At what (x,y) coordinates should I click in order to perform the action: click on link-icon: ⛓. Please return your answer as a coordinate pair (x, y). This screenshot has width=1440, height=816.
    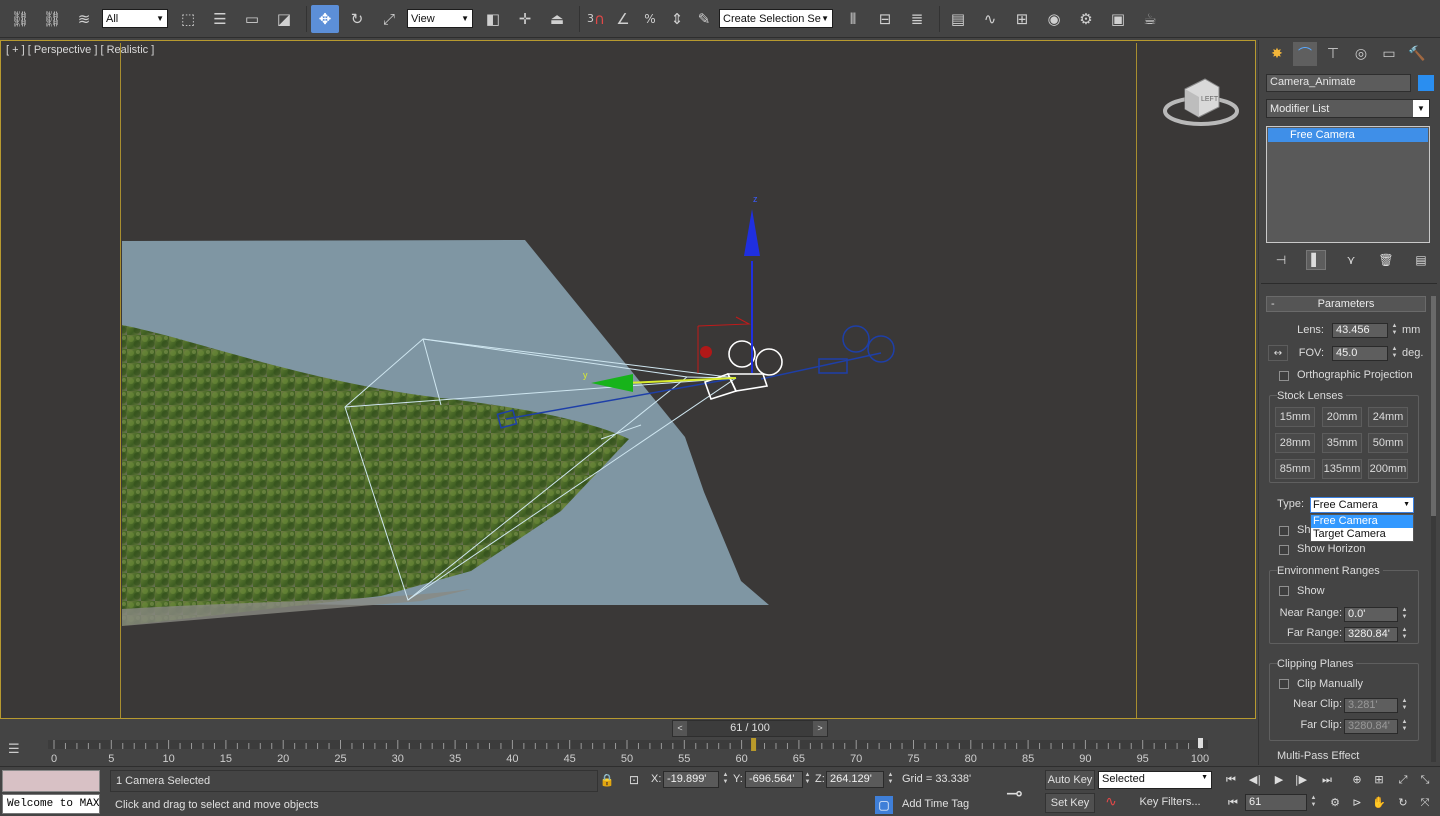
    Looking at the image, I should click on (20, 19).